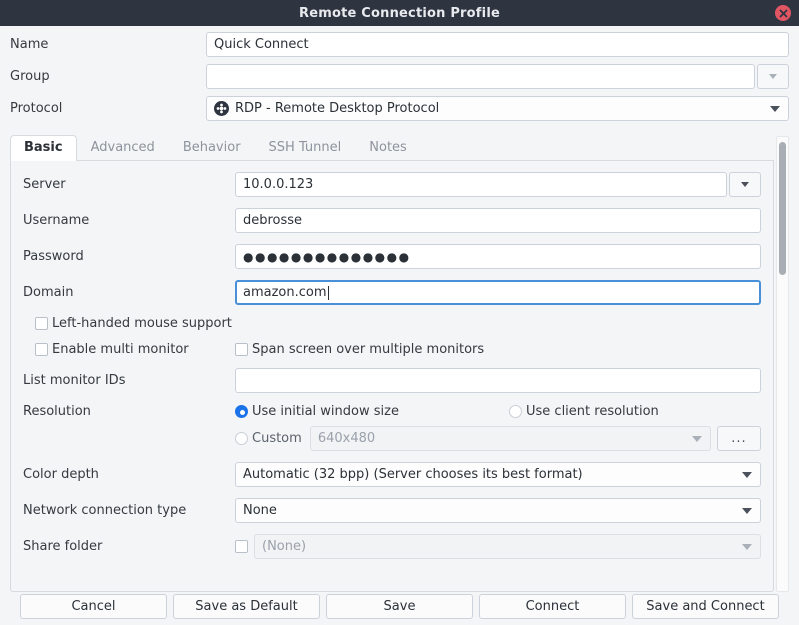 The height and width of the screenshot is (625, 799). I want to click on domain-row: Domain amazon.com, so click(392, 292).